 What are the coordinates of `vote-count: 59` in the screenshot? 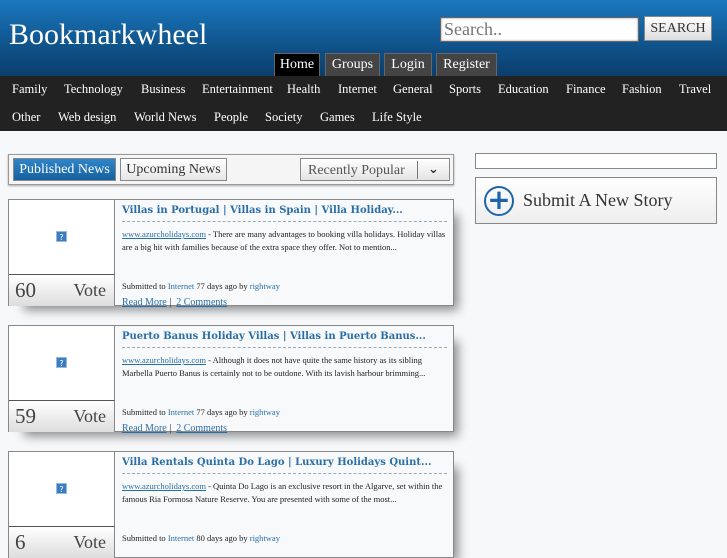 It's located at (25, 416).